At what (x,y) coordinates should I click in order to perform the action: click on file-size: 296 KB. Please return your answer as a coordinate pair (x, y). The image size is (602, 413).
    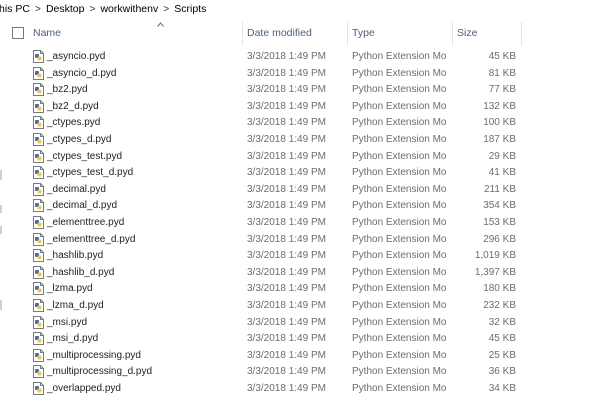
    Looking at the image, I should click on (499, 239).